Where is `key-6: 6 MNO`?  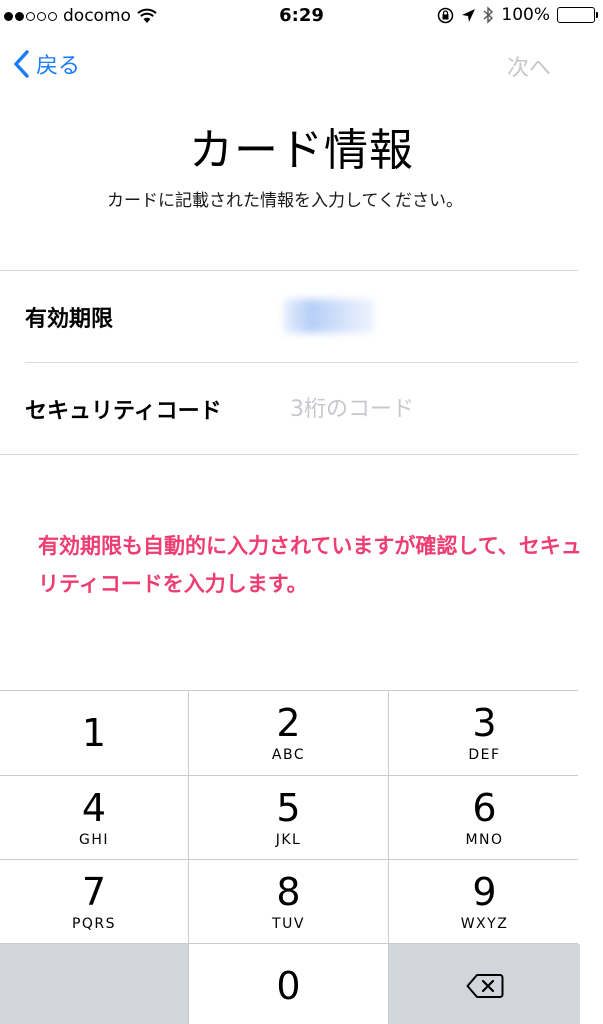
key-6: 6 MNO is located at coordinates (484, 817).